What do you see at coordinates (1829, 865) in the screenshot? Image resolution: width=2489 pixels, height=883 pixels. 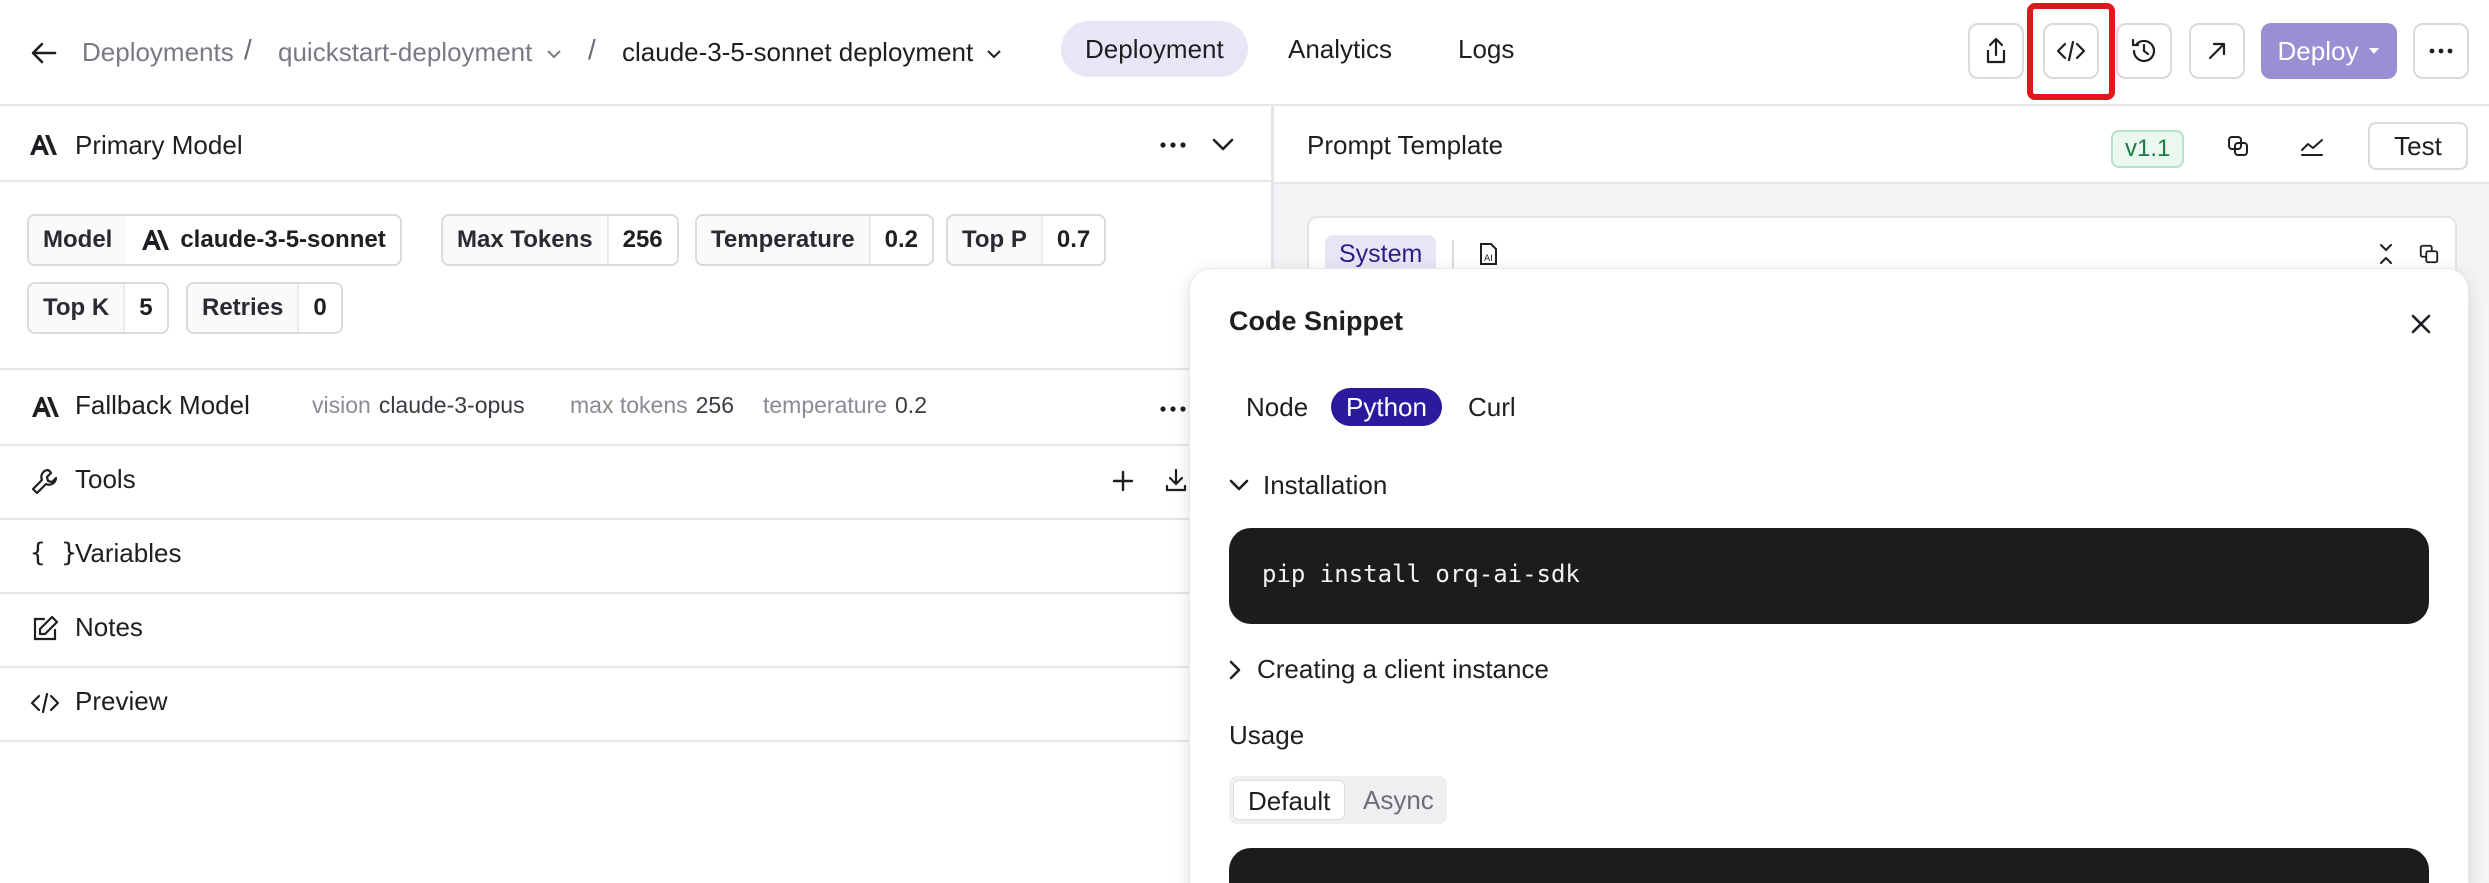 I see `usage-code-block` at bounding box center [1829, 865].